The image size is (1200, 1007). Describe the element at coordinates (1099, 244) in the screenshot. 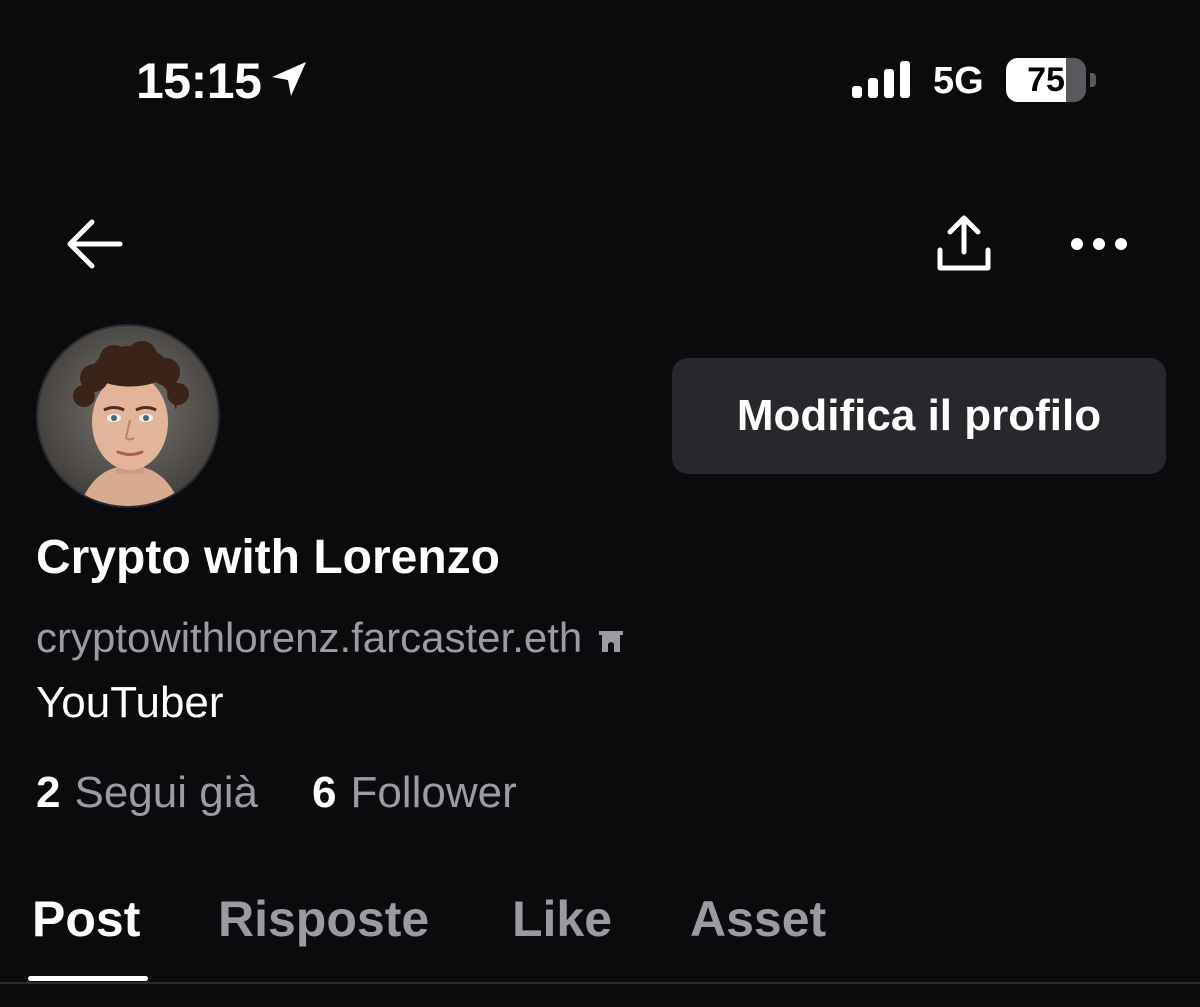

I see `more-horizontal-icon` at that location.